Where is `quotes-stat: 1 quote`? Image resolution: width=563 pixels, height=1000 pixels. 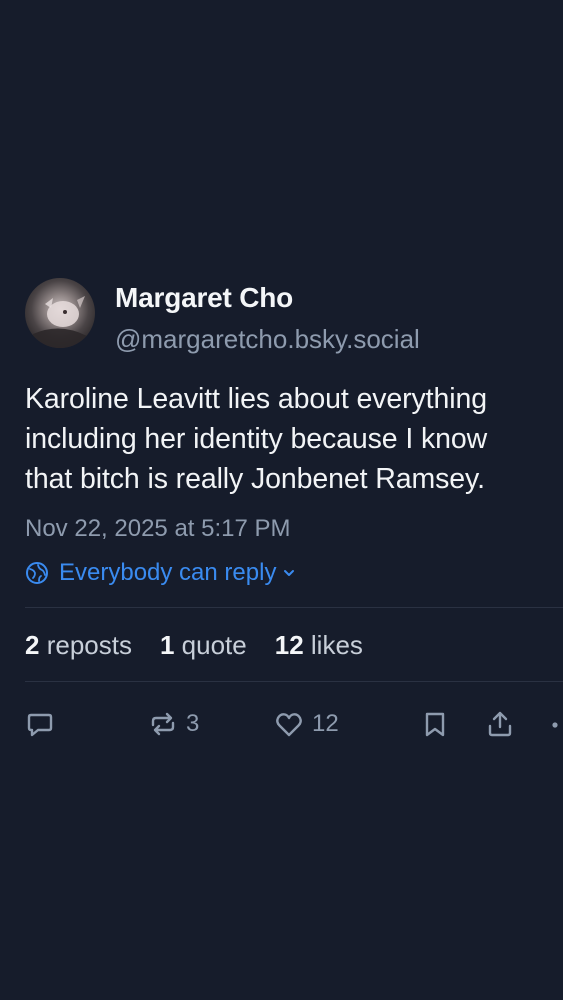
quotes-stat: 1 quote is located at coordinates (203, 645).